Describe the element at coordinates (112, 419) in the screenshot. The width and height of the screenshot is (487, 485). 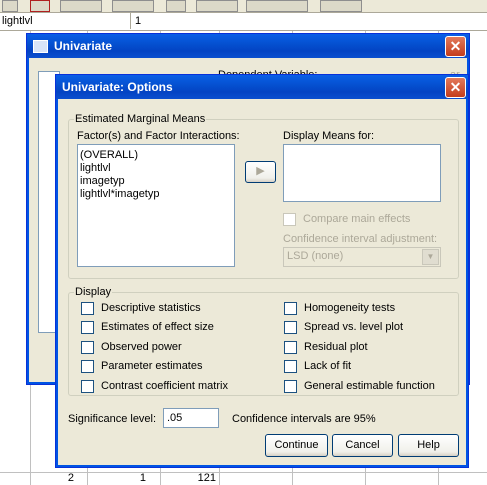
I see `significance-level-label: Significance level:` at that location.